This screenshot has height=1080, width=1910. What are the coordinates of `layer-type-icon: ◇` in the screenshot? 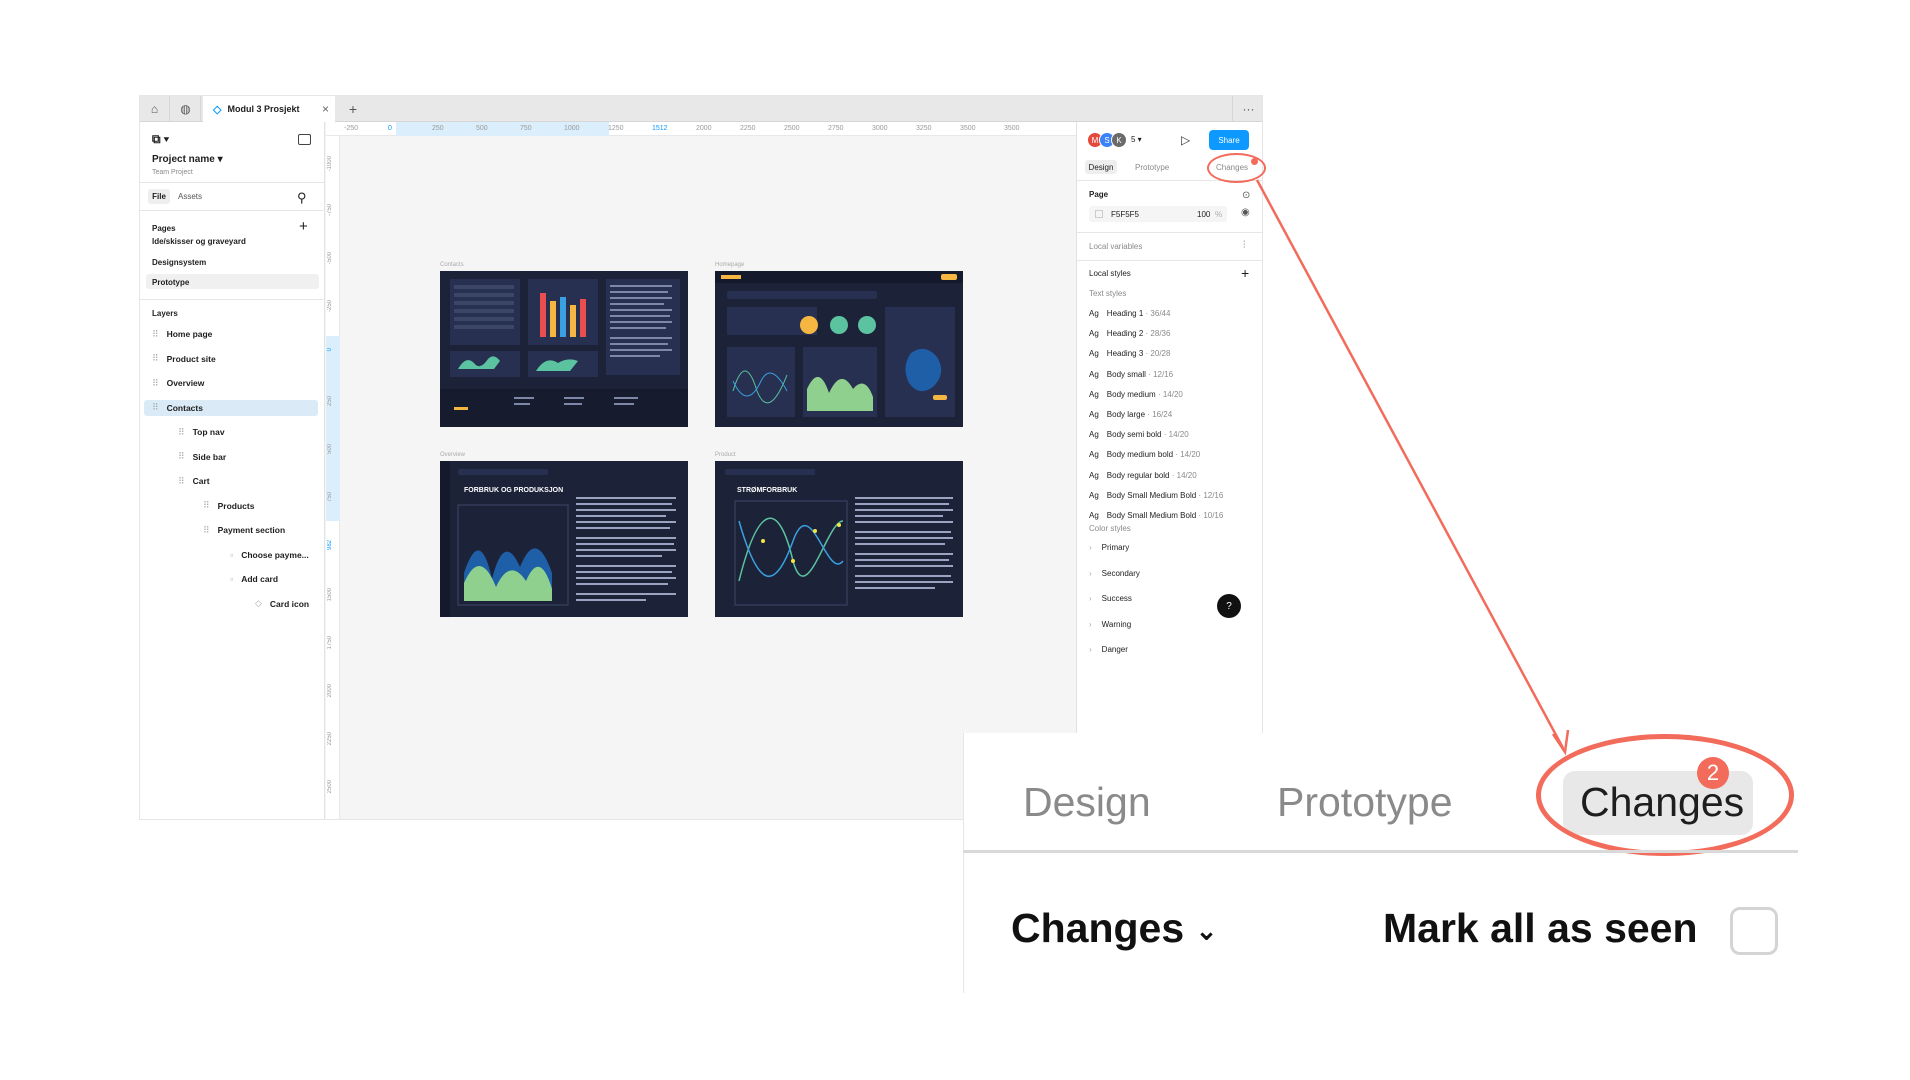 It's located at (258, 603).